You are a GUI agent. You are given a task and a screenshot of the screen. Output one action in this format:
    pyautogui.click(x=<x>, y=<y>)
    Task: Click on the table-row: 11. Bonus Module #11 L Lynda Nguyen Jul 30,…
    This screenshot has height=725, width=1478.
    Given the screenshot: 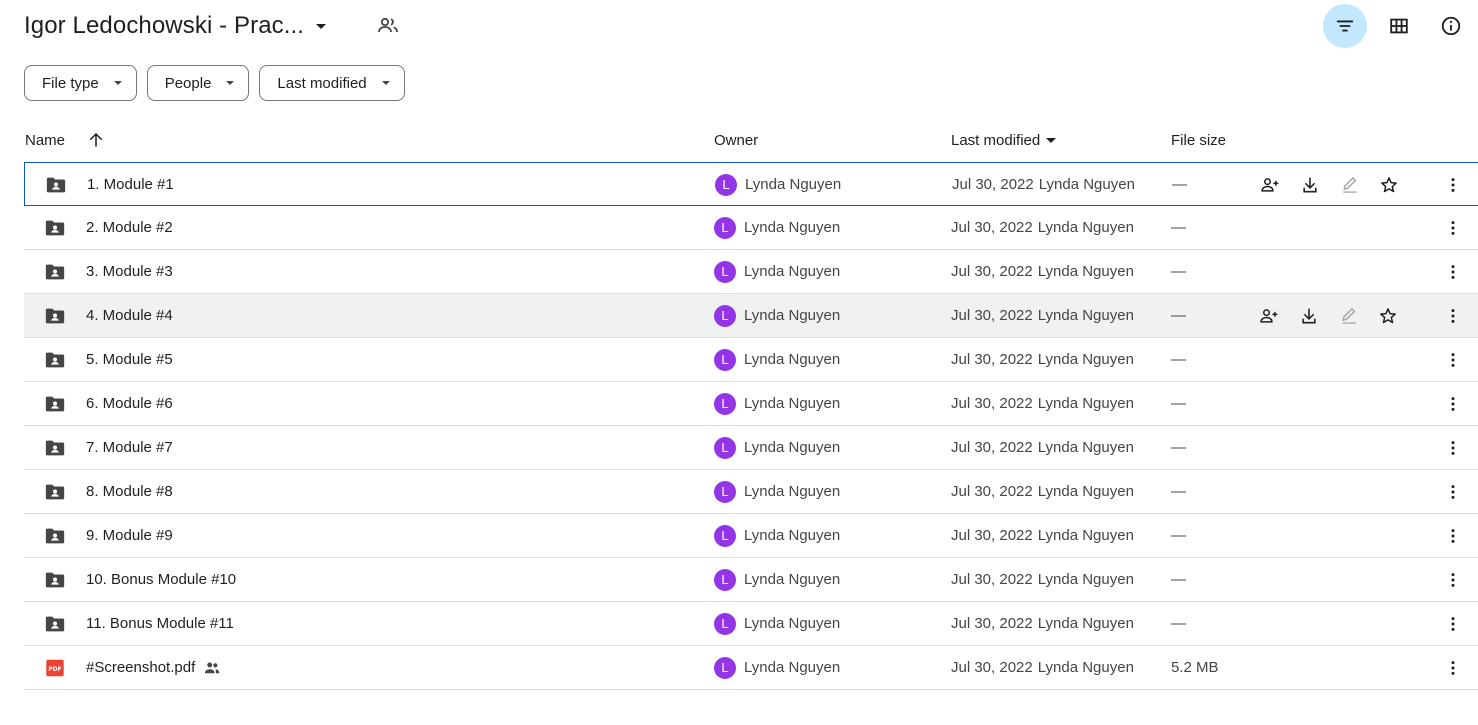 What is the action you would take?
    pyautogui.click(x=751, y=624)
    